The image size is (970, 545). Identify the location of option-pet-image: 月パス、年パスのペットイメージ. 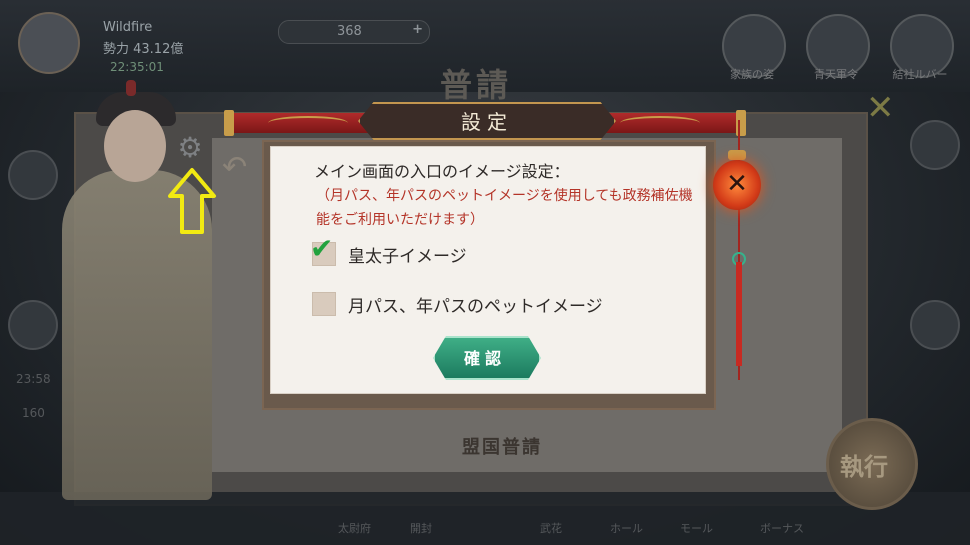
(477, 305).